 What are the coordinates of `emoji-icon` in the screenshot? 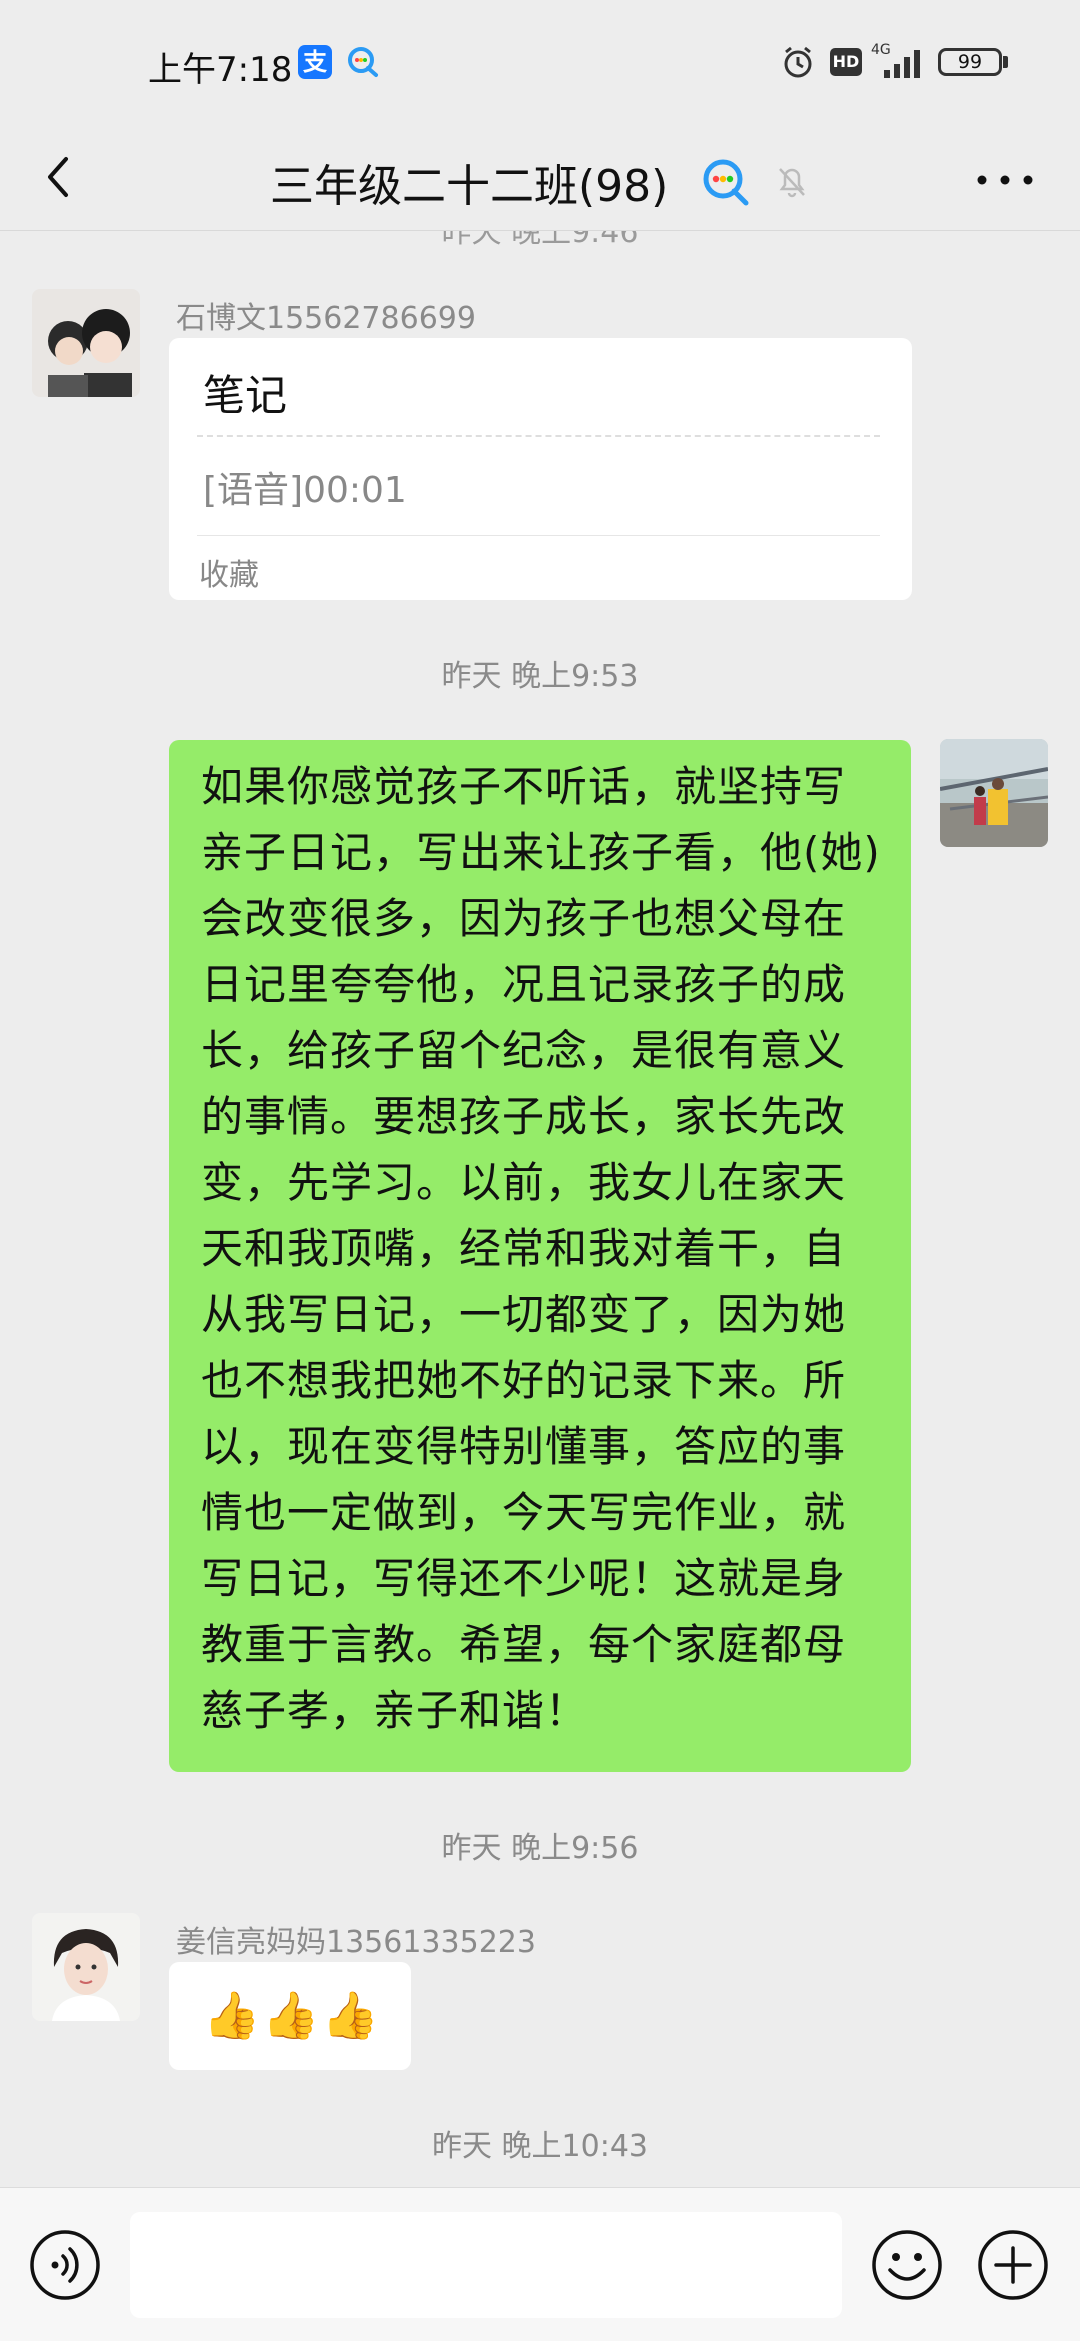 It's located at (907, 2265).